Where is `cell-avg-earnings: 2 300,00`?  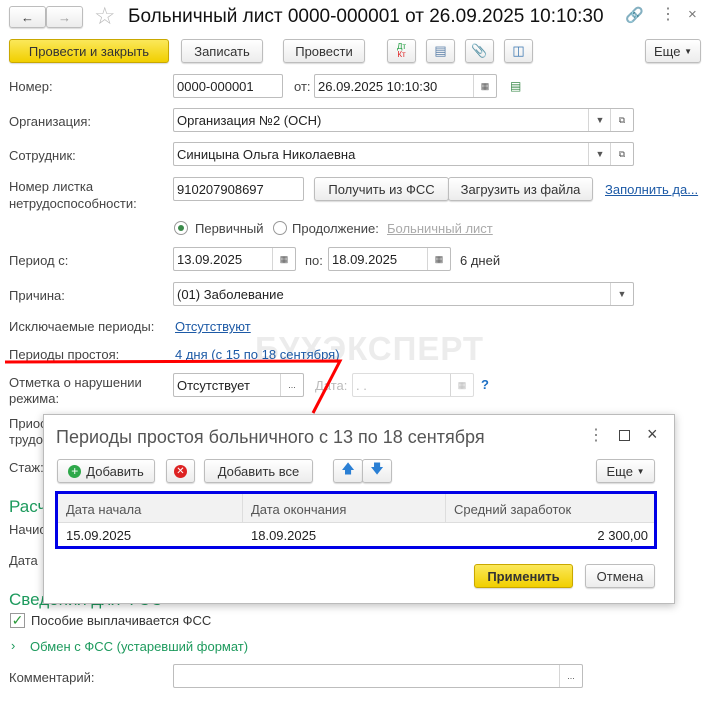 cell-avg-earnings: 2 300,00 is located at coordinates (622, 535).